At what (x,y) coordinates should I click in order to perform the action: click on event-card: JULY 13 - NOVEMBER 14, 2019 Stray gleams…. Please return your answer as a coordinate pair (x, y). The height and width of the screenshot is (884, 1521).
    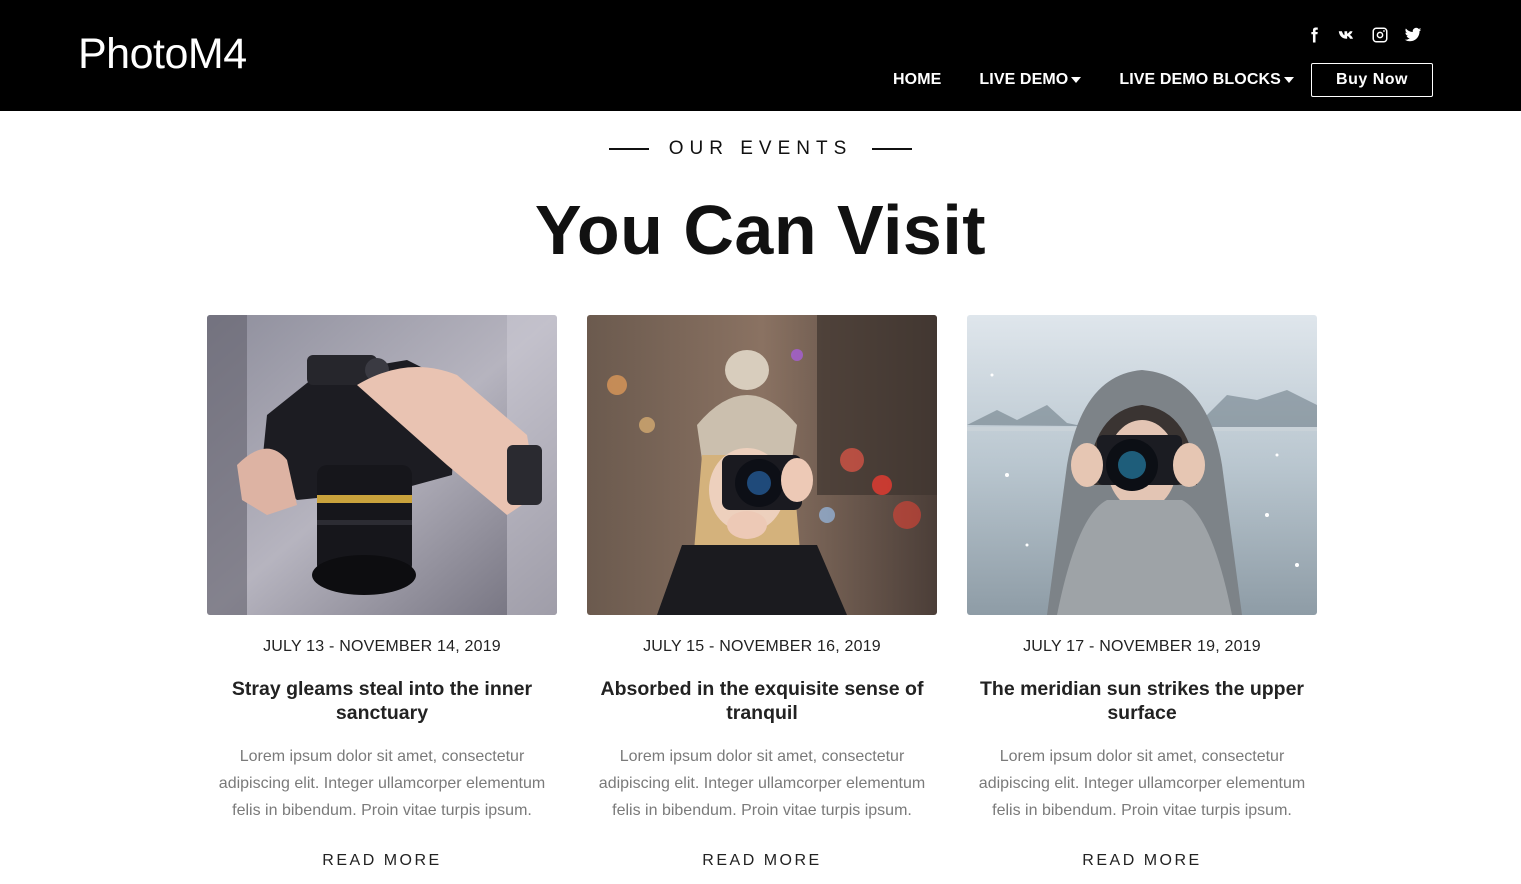
    Looking at the image, I should click on (382, 593).